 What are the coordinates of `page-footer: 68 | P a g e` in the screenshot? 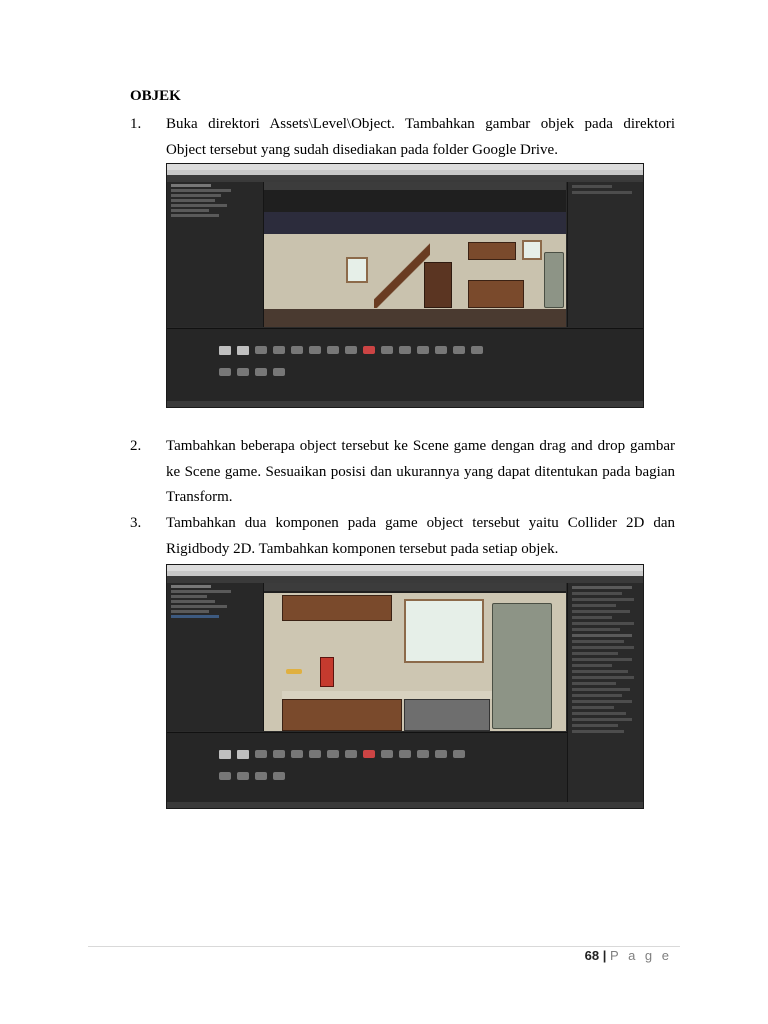 It's located at (628, 955).